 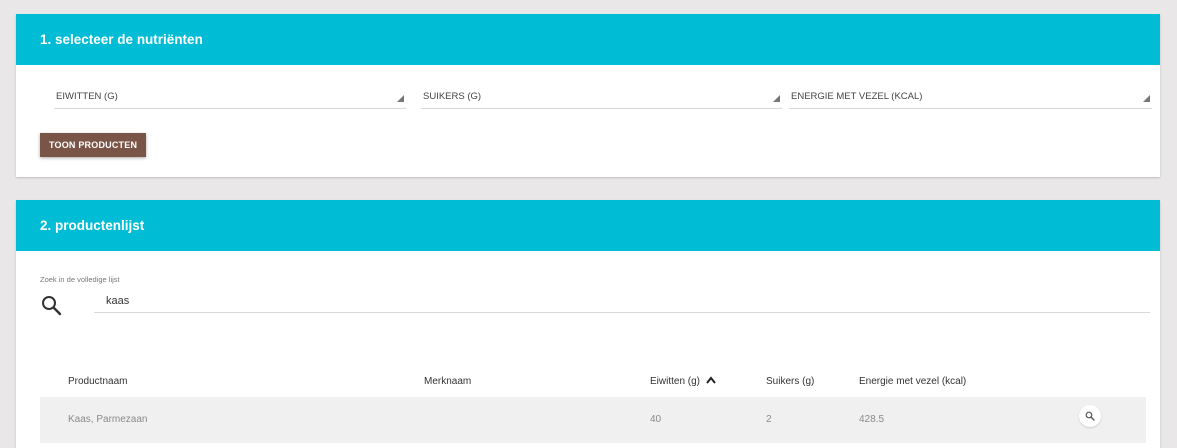 I want to click on column-header-merknaam: Merknaam, so click(x=447, y=381).